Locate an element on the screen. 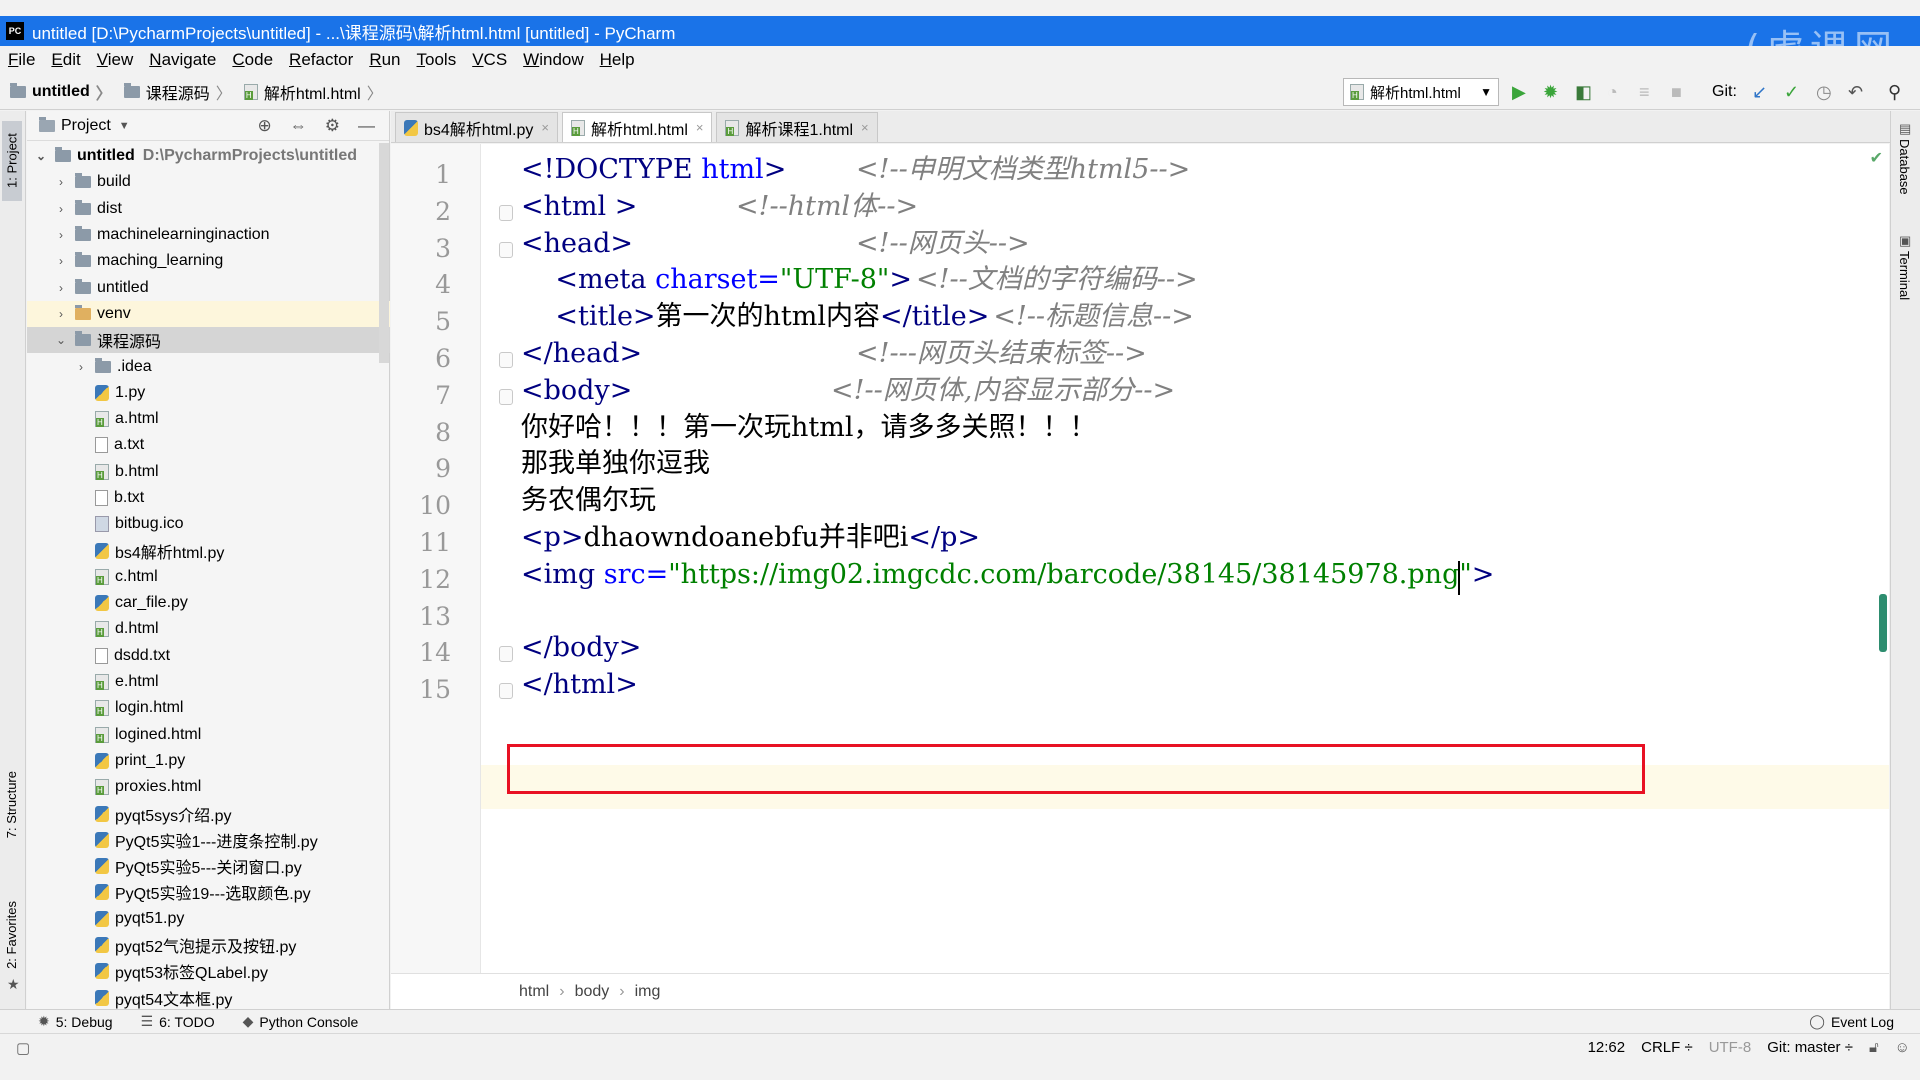  tree-item: 1.py is located at coordinates (208, 393).